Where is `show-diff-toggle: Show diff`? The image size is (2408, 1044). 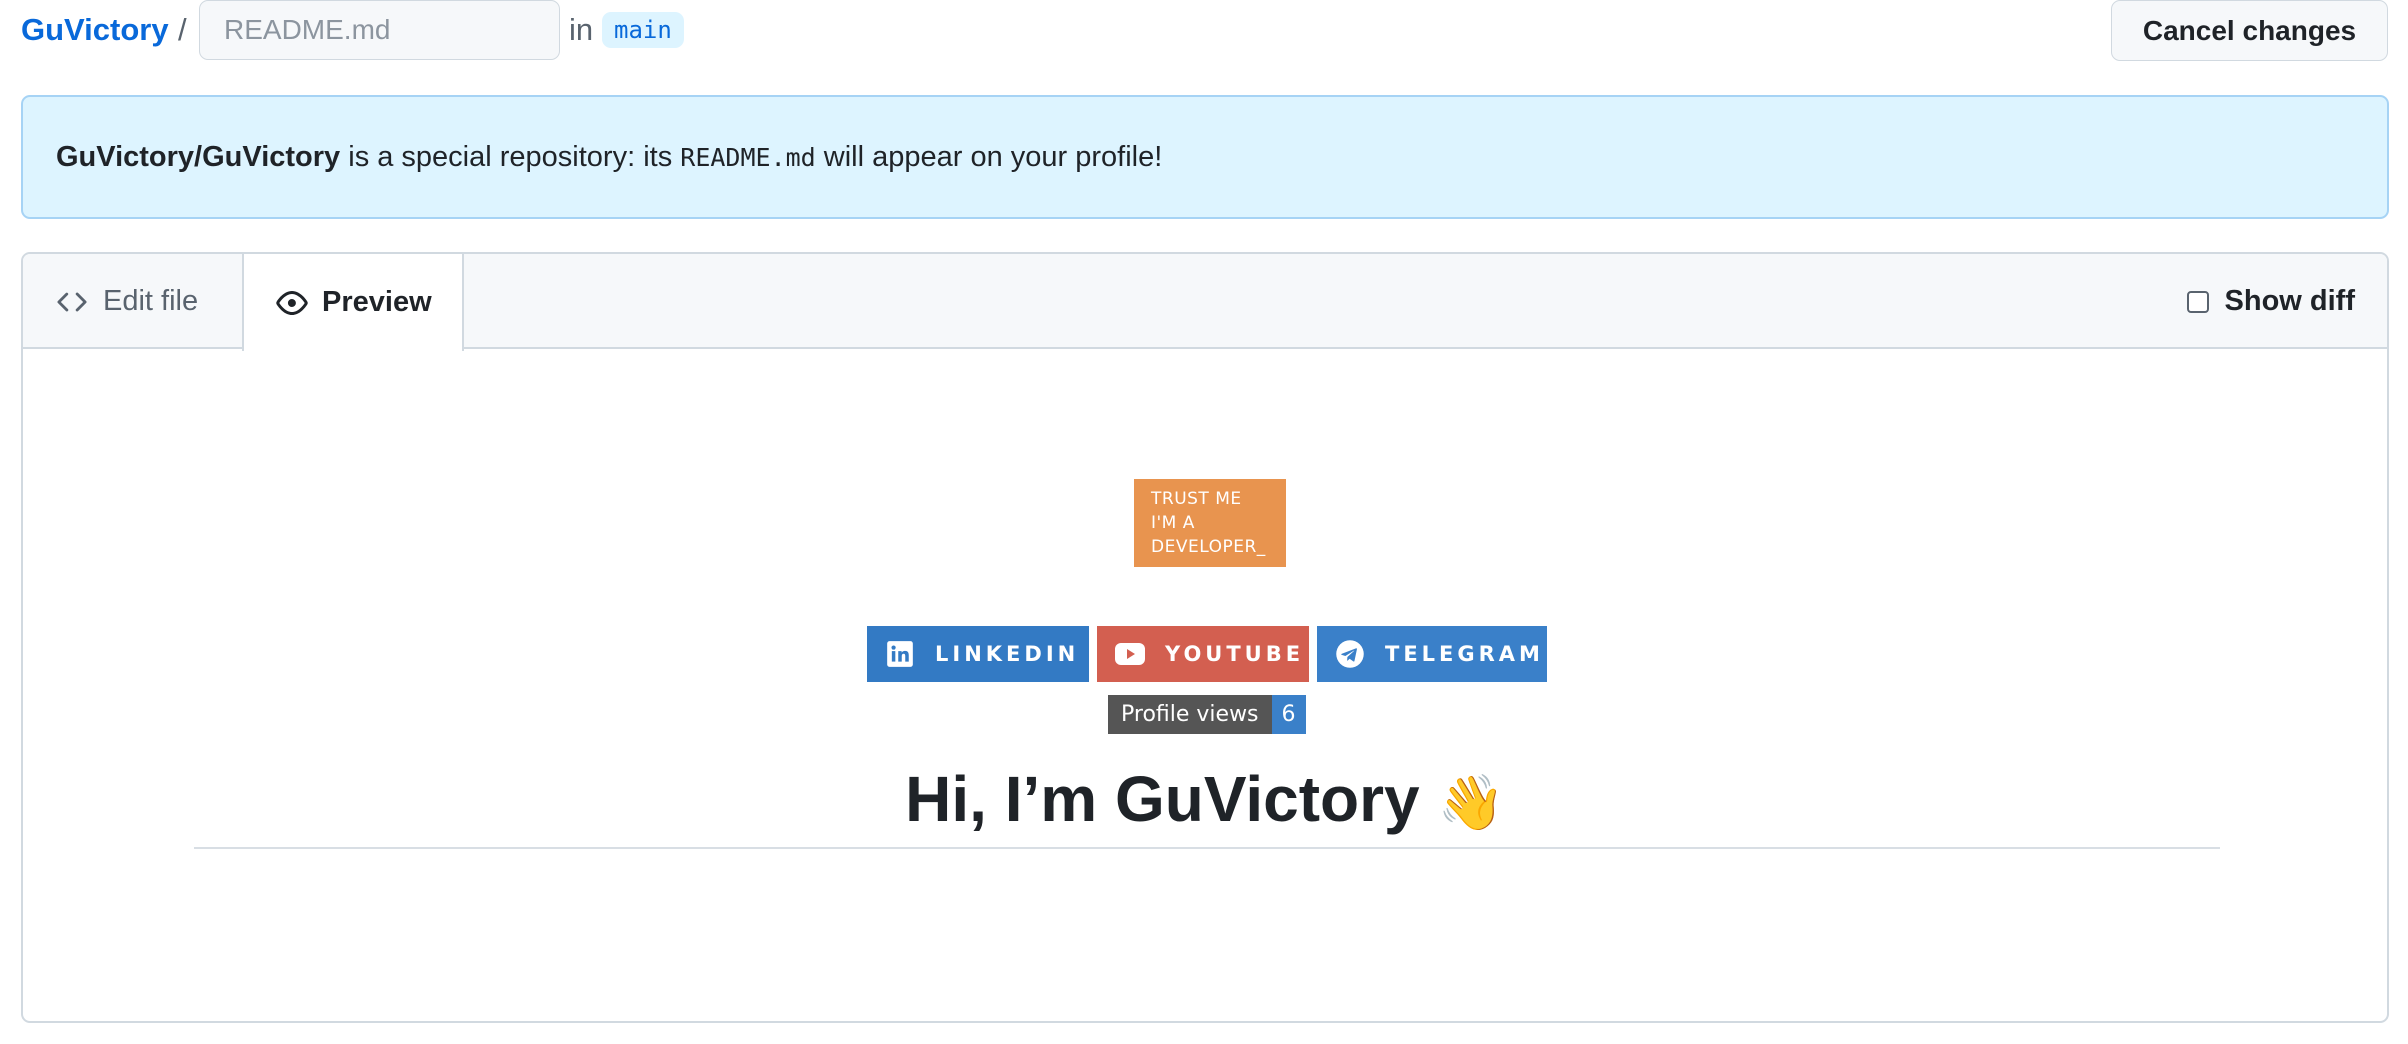
show-diff-toggle: Show diff is located at coordinates (2270, 301).